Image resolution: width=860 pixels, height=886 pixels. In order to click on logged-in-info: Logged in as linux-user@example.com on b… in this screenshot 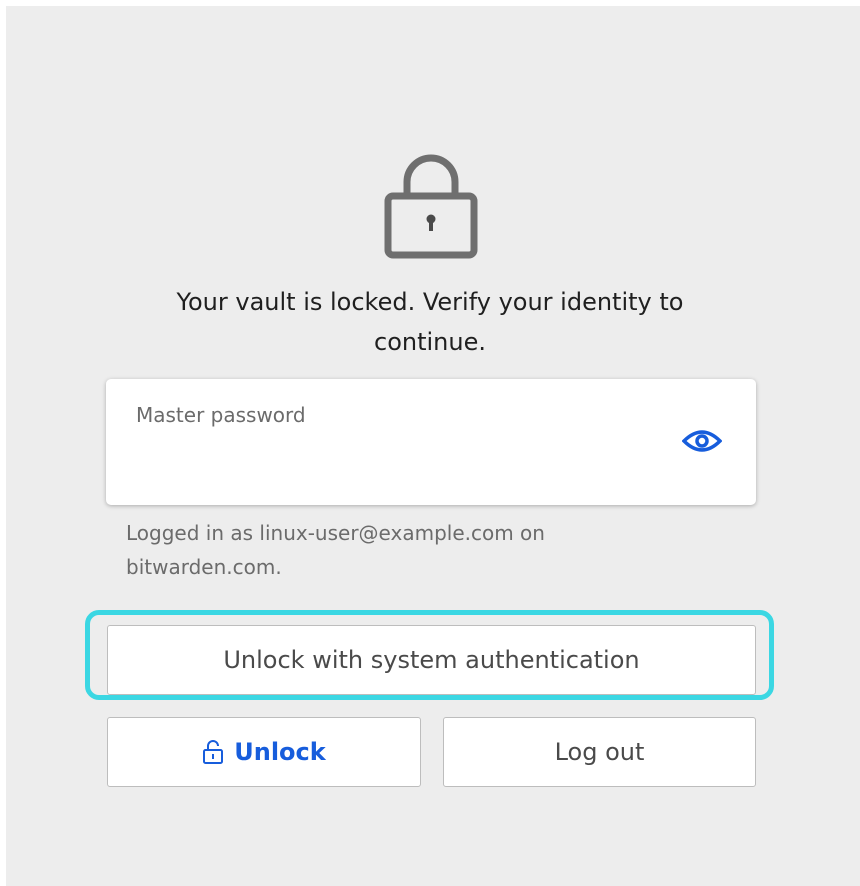, I will do `click(335, 550)`.